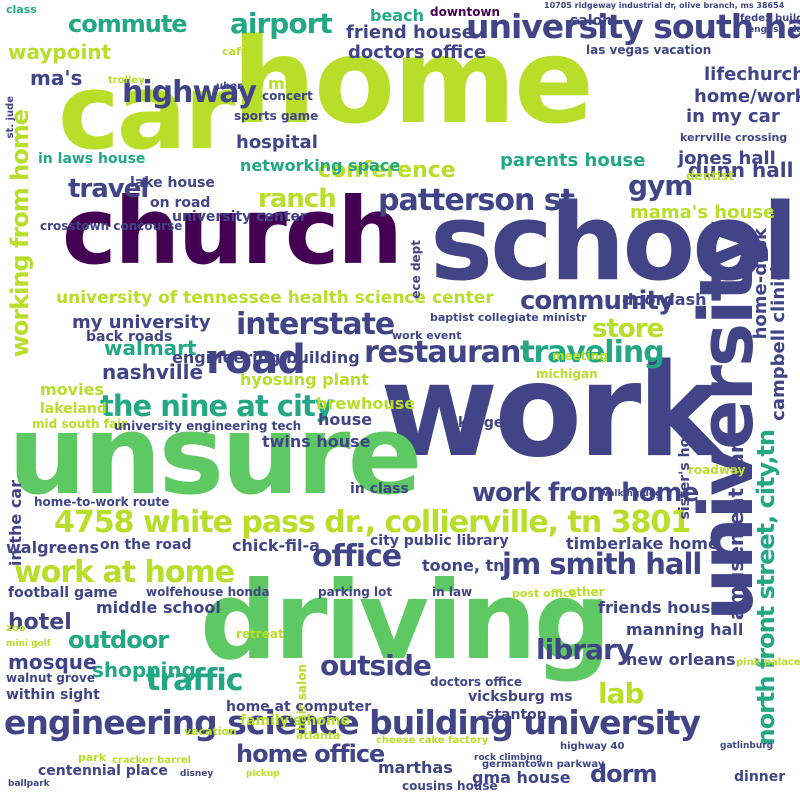  What do you see at coordinates (51, 678) in the screenshot?
I see `word-walnut-grove: walnut grove` at bounding box center [51, 678].